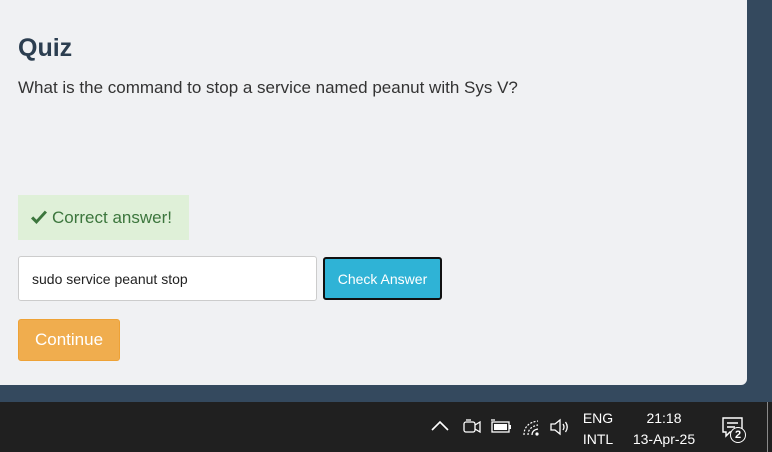 The height and width of the screenshot is (452, 772). Describe the element at coordinates (598, 439) in the screenshot. I see `keyboard-layout: INTL` at that location.